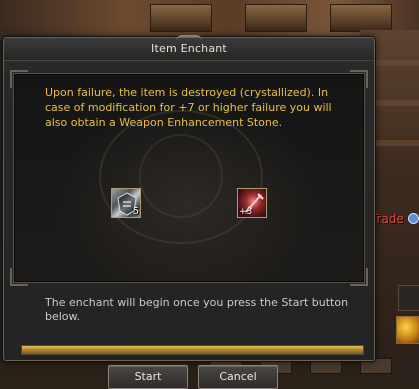 Image resolution: width=419 pixels, height=389 pixels. What do you see at coordinates (135, 211) in the screenshot?
I see `scroll-count: 5` at bounding box center [135, 211].